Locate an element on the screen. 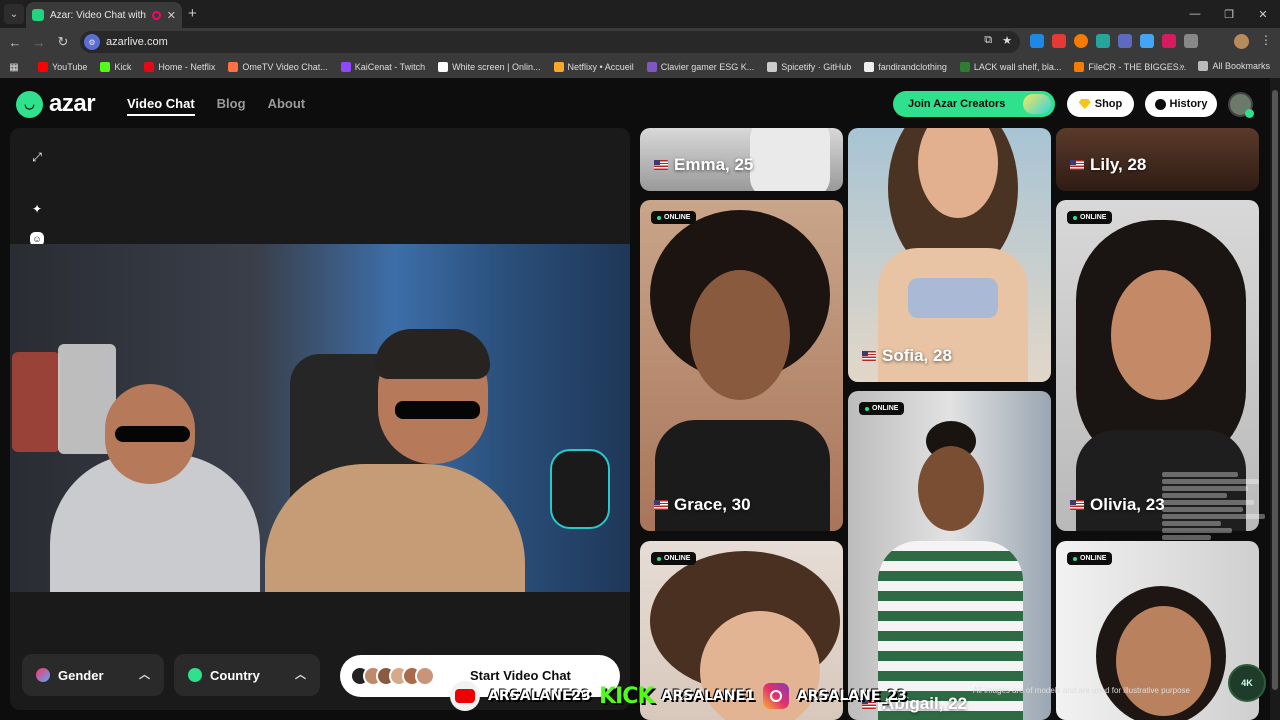 This screenshot has width=1280, height=720. join-creators-button: Join Azar Creators is located at coordinates (974, 104).